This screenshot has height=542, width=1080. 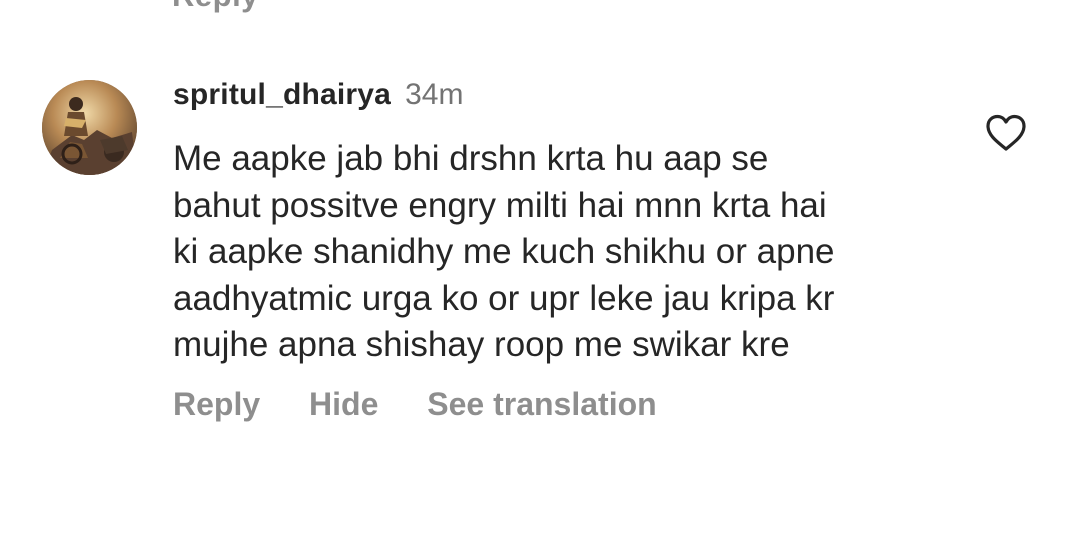 I want to click on comment-actions: Reply Hide See translation, so click(x=435, y=404).